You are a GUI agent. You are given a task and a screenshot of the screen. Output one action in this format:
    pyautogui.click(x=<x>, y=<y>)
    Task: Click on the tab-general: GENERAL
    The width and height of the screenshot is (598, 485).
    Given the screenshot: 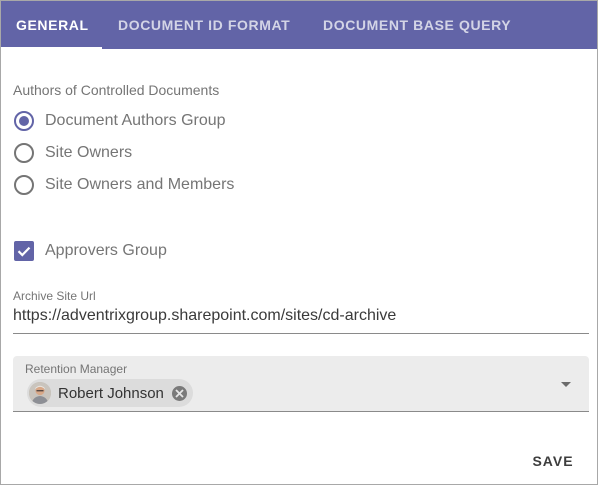 What is the action you would take?
    pyautogui.click(x=52, y=25)
    